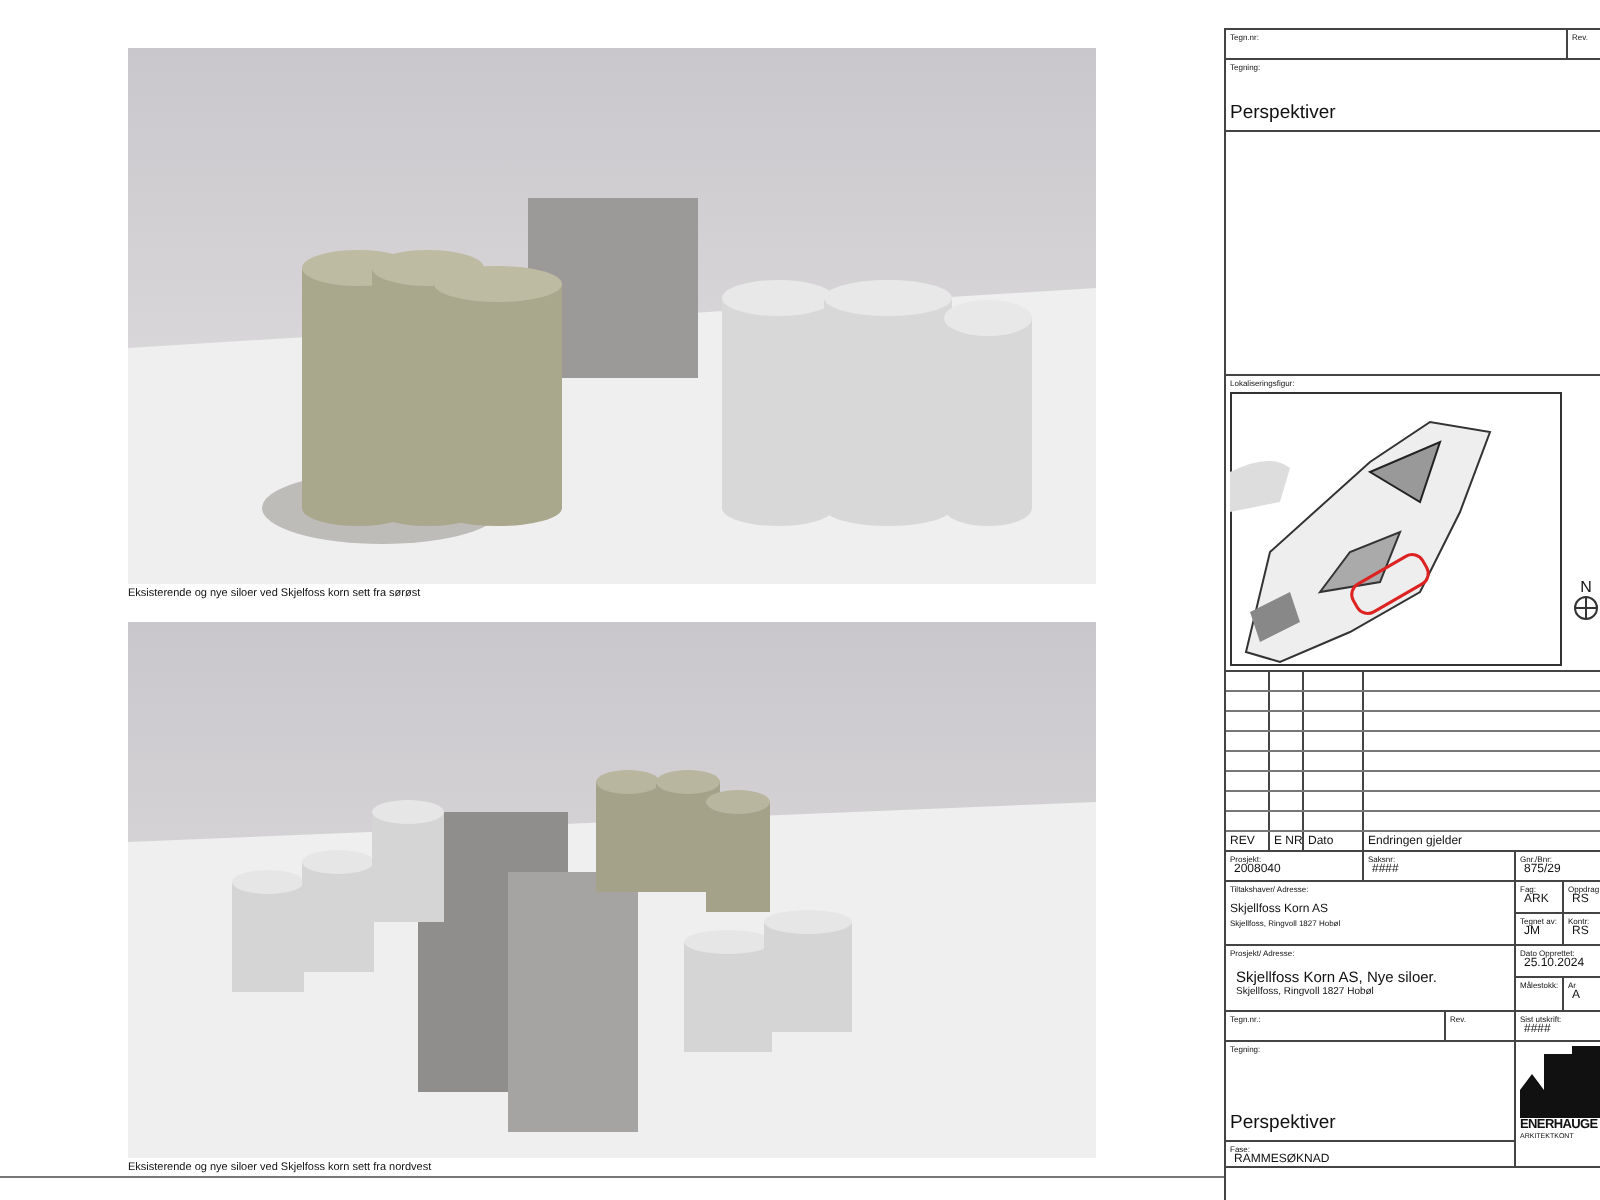  I want to click on north-arrow-icon, so click(1586, 608).